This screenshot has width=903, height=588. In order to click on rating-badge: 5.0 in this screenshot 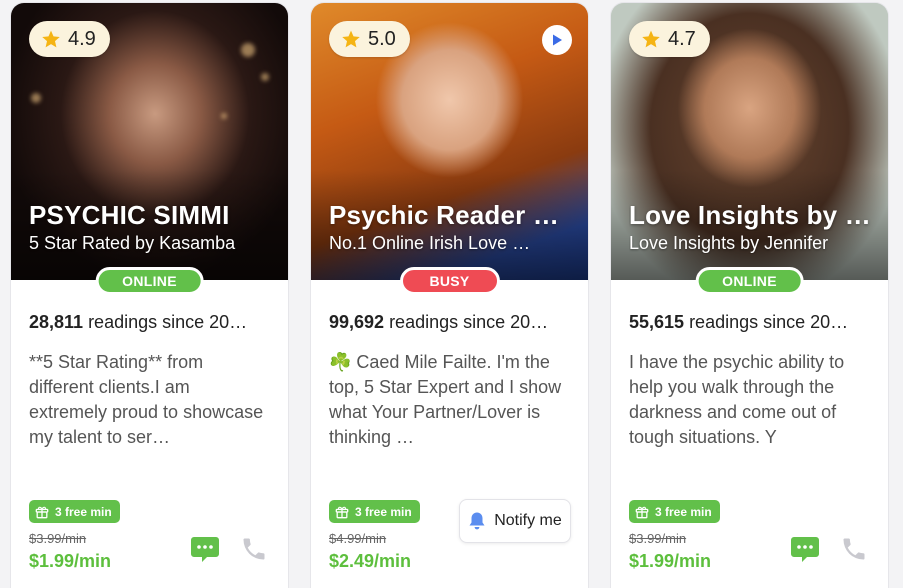, I will do `click(369, 39)`.